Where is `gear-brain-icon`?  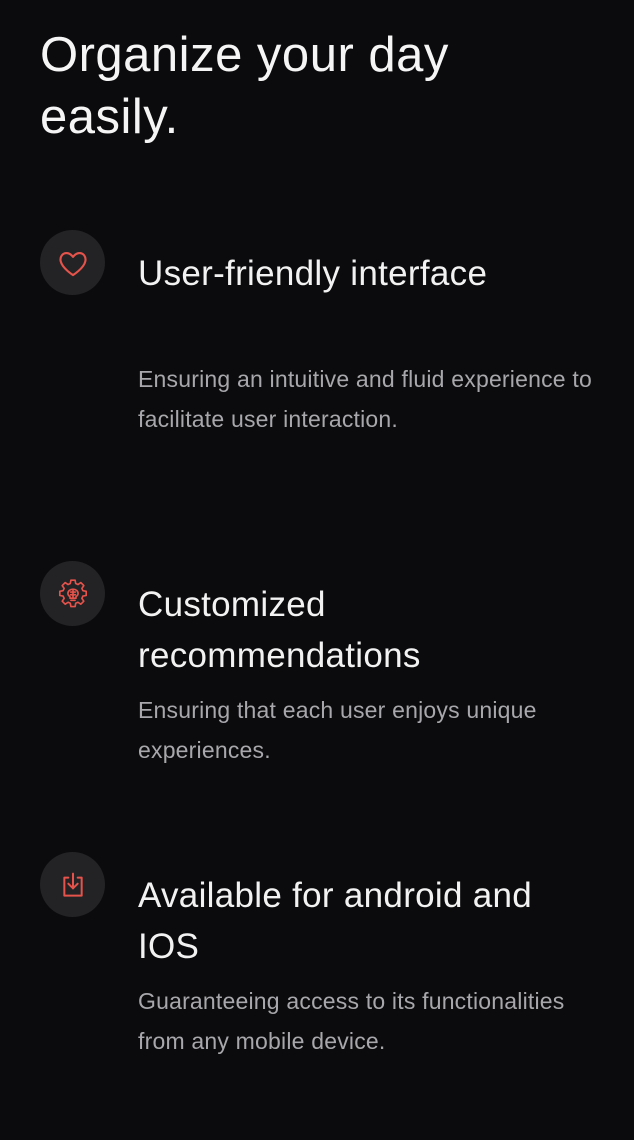
gear-brain-icon is located at coordinates (72, 593).